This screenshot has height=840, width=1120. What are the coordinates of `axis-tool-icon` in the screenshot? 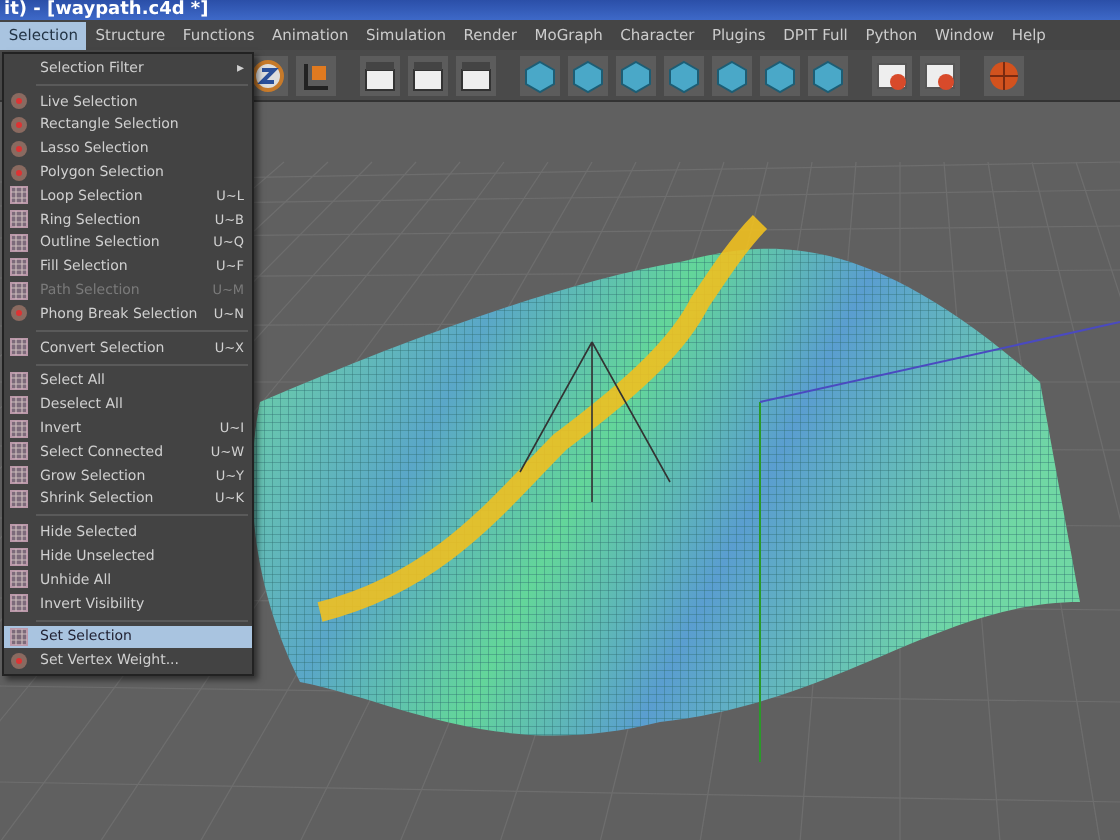 It's located at (316, 75).